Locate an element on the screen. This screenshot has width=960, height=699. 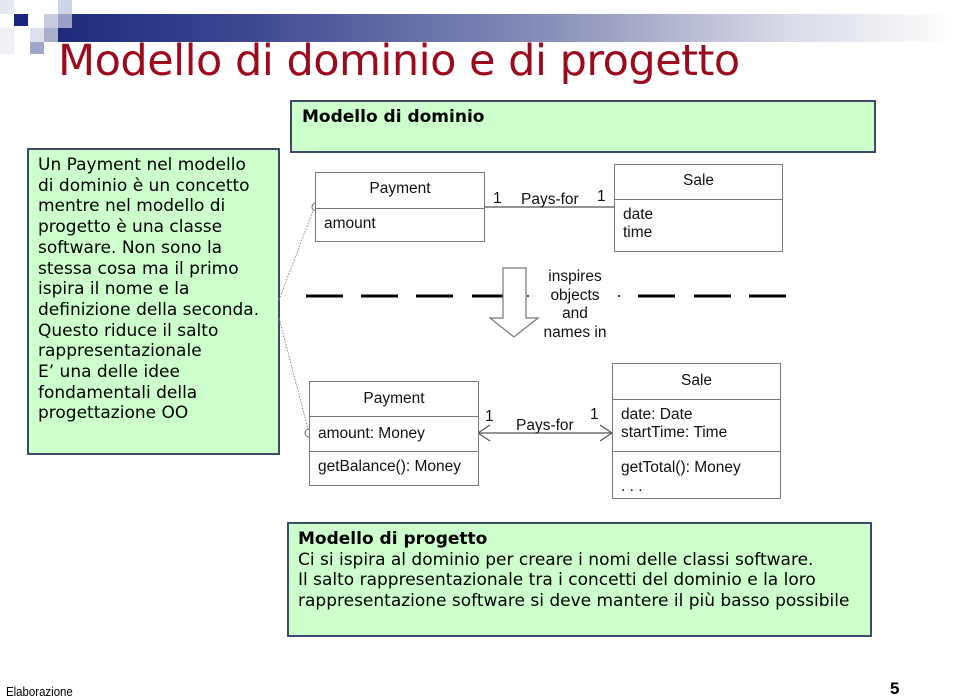
domain-payment-class: Payment amount is located at coordinates (400, 207).